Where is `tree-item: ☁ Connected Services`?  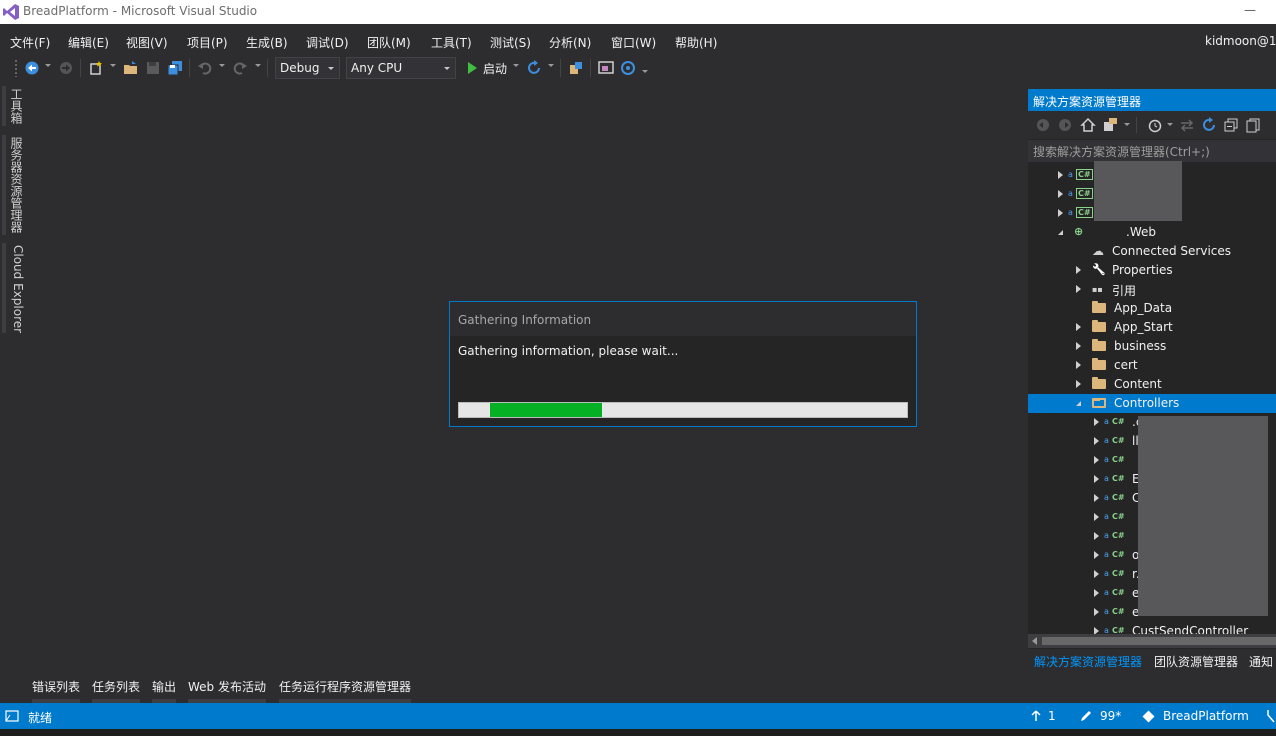
tree-item: ☁ Connected Services is located at coordinates (1152, 251).